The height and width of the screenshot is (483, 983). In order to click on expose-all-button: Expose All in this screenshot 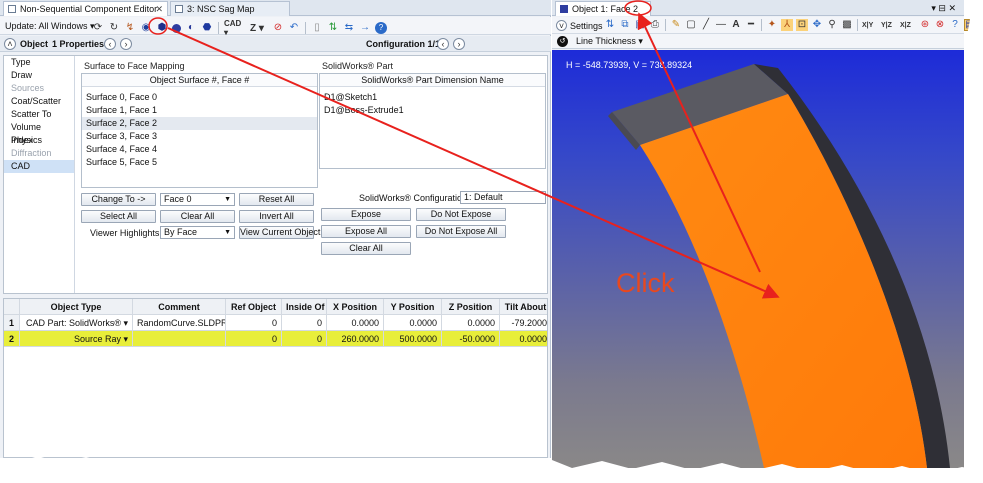, I will do `click(366, 231)`.